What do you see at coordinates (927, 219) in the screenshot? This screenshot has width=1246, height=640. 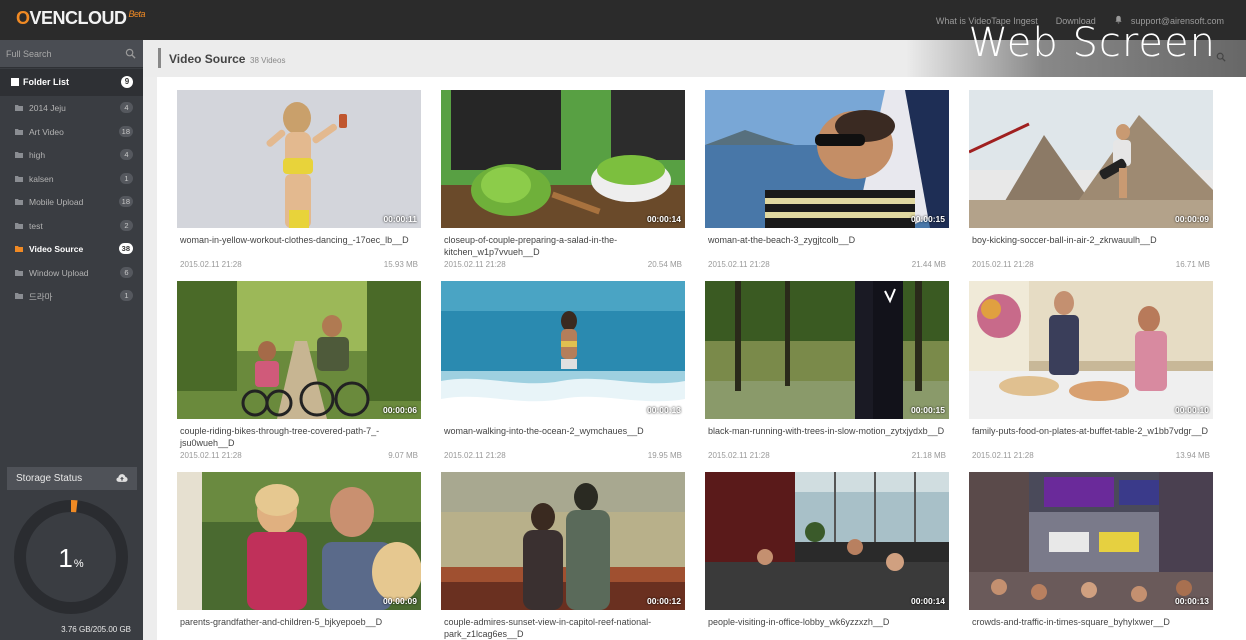 I see `video-duration: 00:00:15` at bounding box center [927, 219].